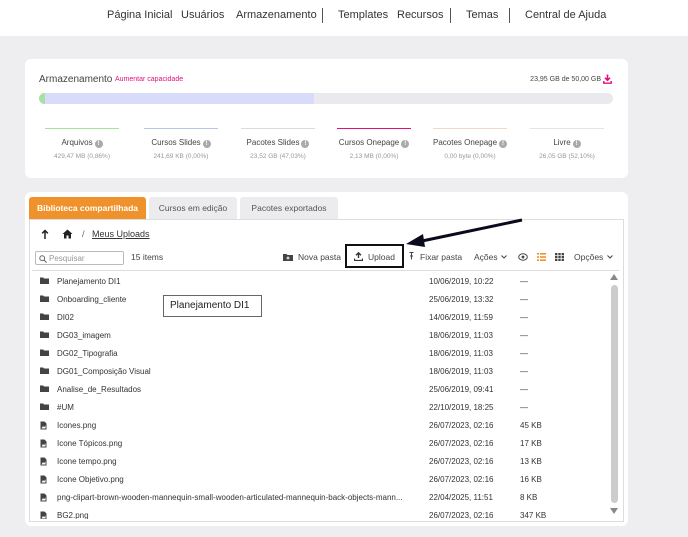 The height and width of the screenshot is (537, 688). Describe the element at coordinates (149, 79) in the screenshot. I see `increase-capacity-link: Aumentar capacidade` at that location.